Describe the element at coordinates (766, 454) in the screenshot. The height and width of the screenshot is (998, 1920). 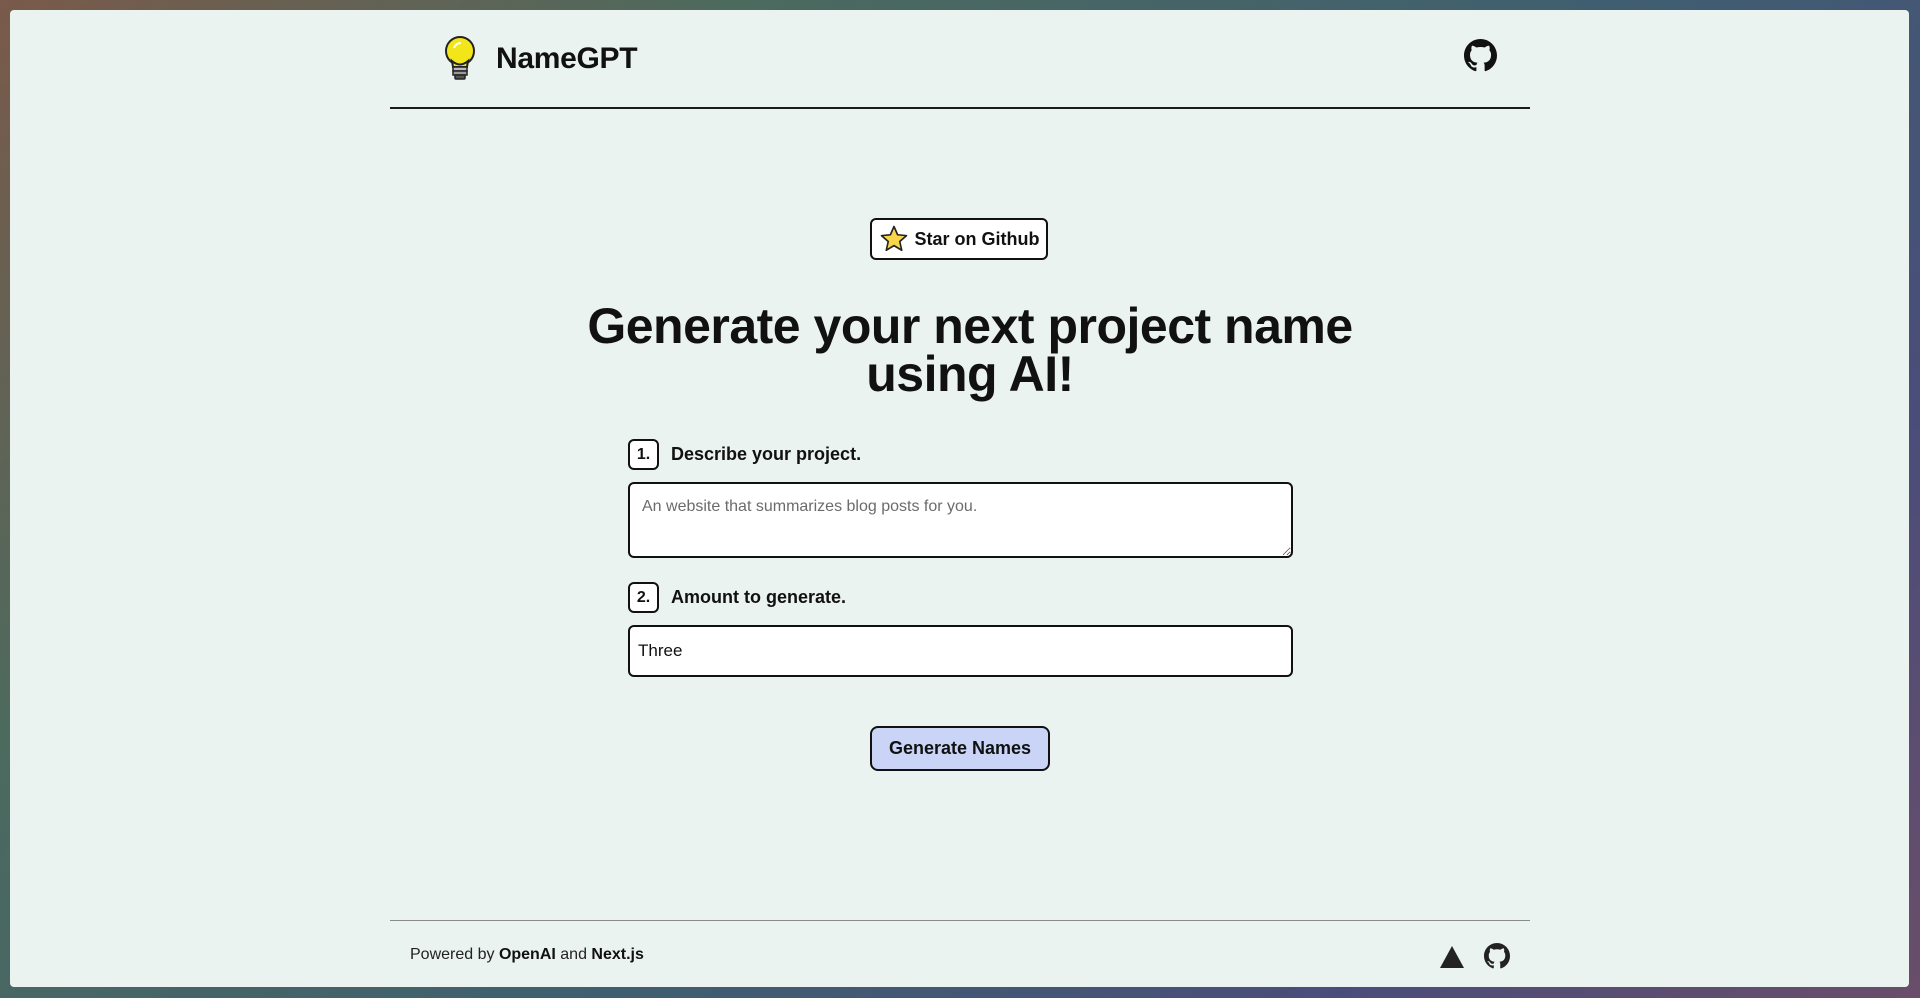
I see `step-label: Describe your project.` at that location.